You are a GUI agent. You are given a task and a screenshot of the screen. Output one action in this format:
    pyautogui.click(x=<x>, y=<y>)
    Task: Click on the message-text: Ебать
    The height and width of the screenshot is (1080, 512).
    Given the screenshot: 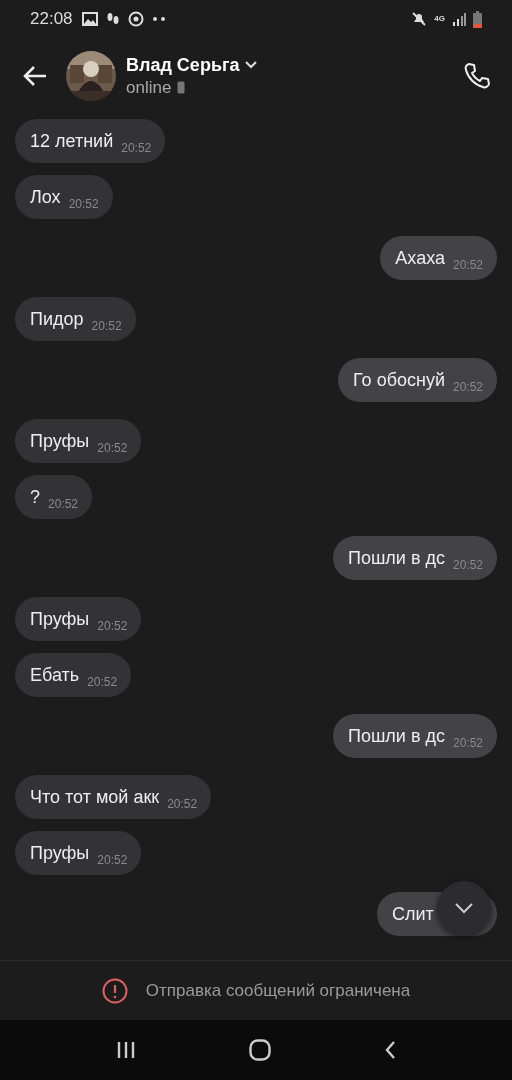 What is the action you would take?
    pyautogui.click(x=55, y=675)
    